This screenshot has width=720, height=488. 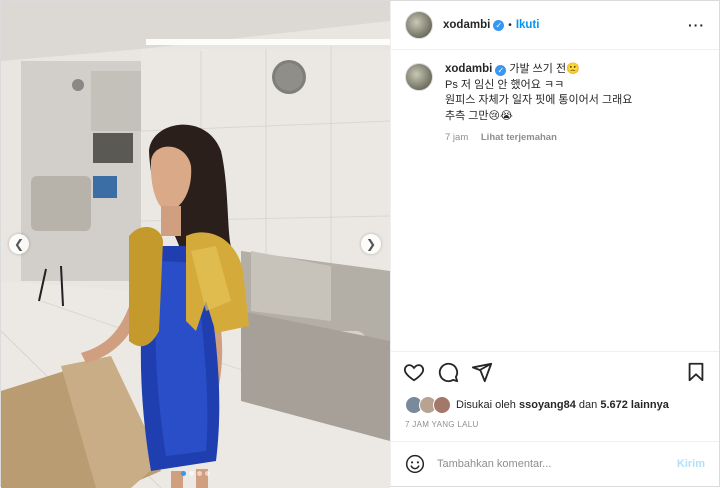 I want to click on likes-text: Disukai oleh ssoyang84 dan 5.672 lainnya, so click(x=562, y=405).